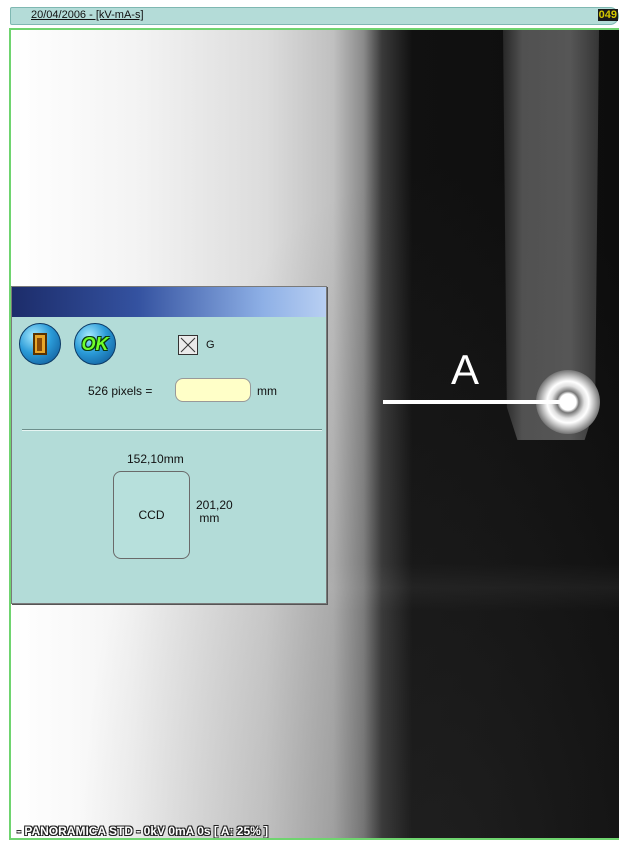  I want to click on g-checkbox, so click(188, 345).